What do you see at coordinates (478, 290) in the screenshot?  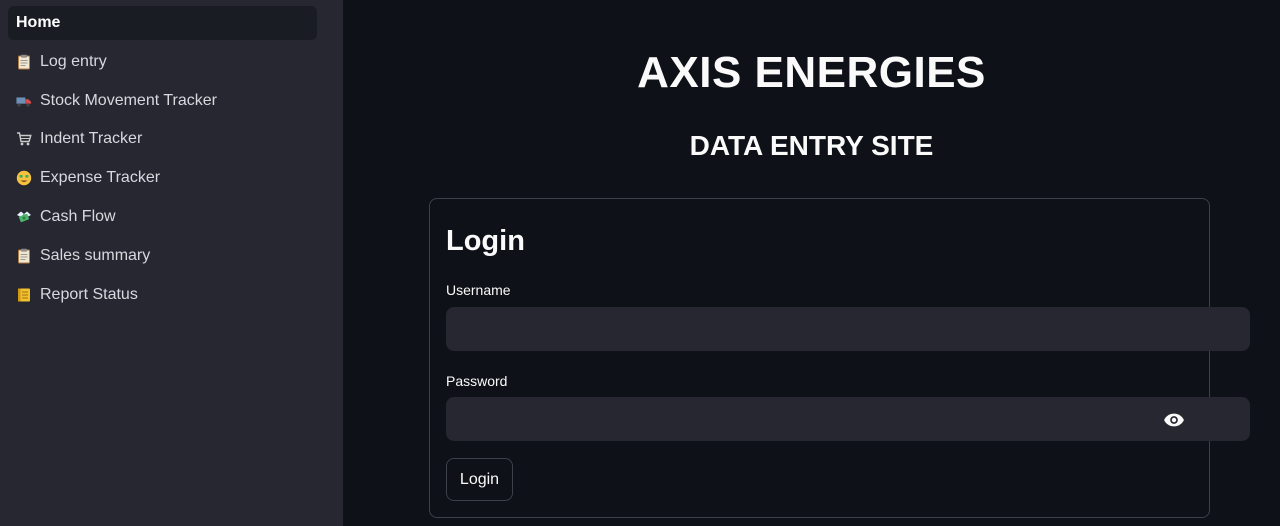 I see `username-label: Username` at bounding box center [478, 290].